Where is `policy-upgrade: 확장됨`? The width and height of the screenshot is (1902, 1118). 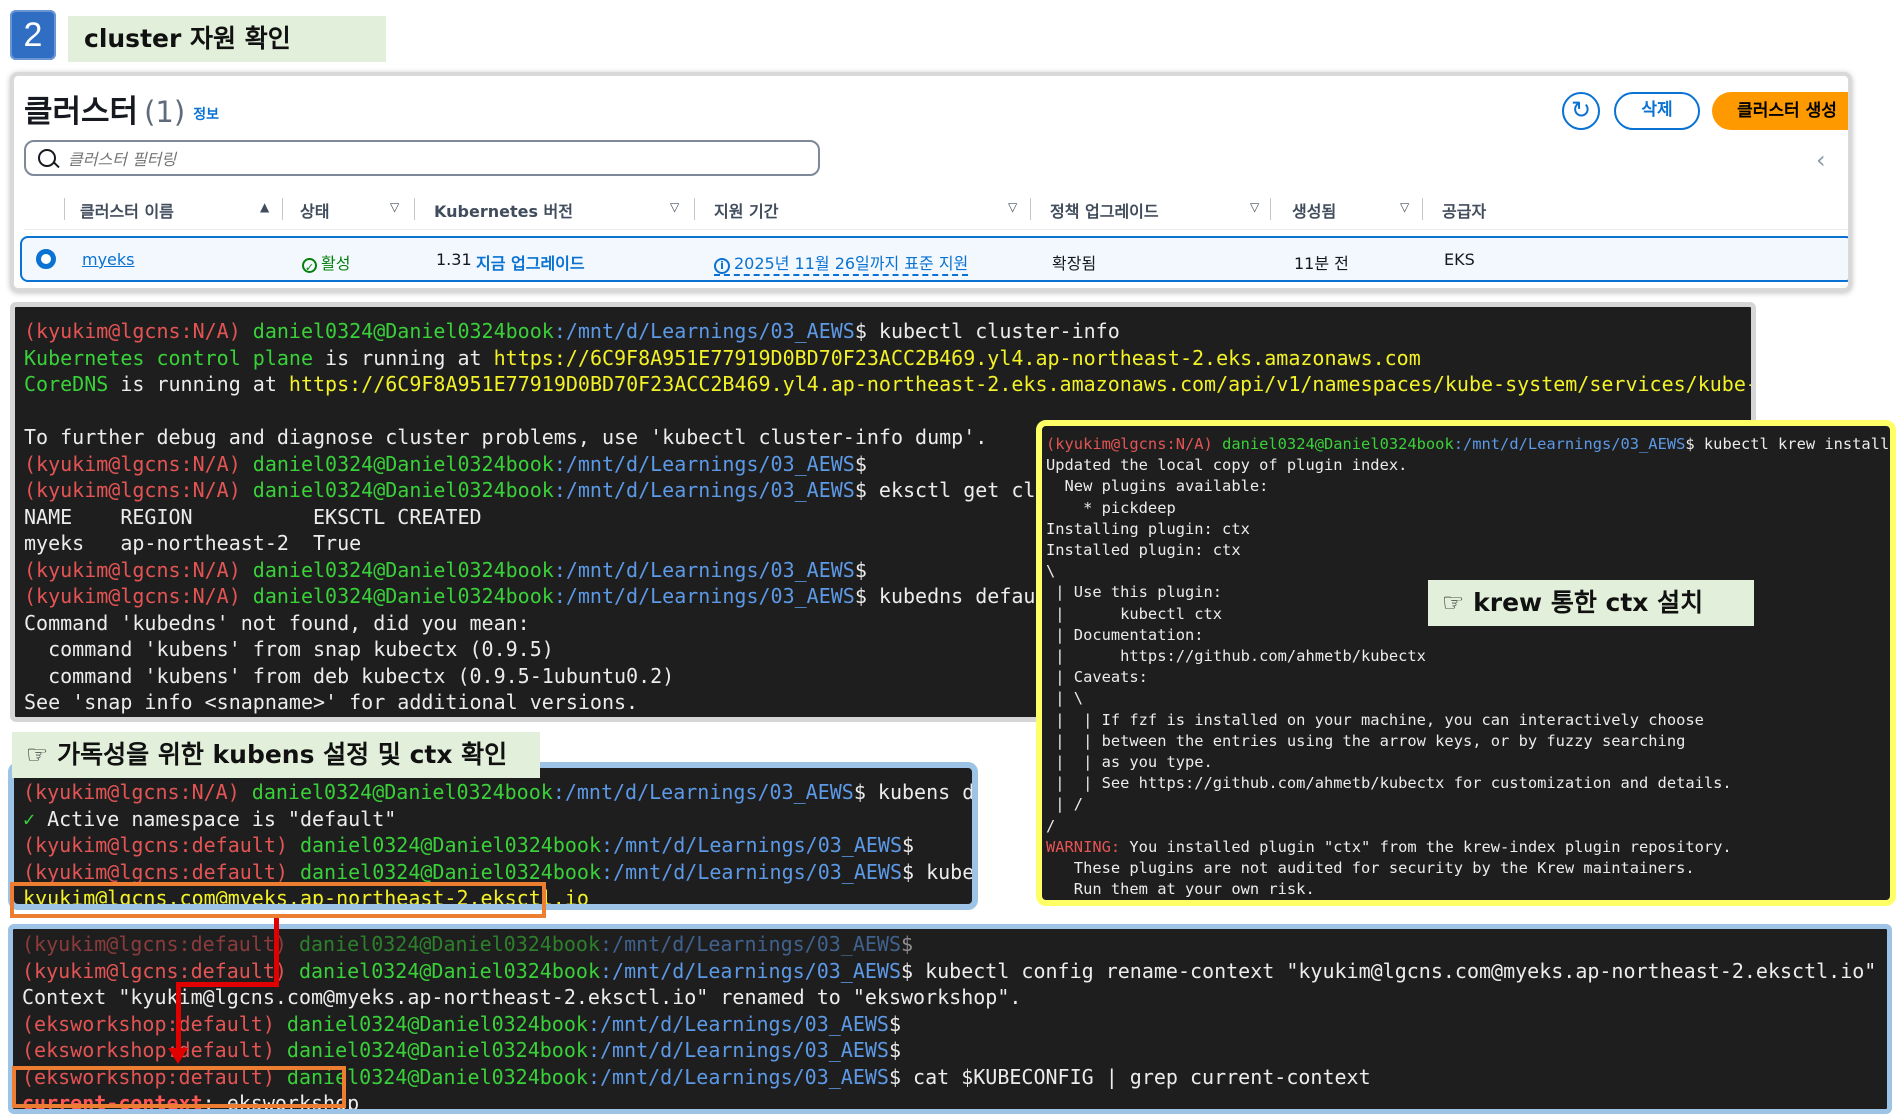
policy-upgrade: 확장됨 is located at coordinates (1074, 263).